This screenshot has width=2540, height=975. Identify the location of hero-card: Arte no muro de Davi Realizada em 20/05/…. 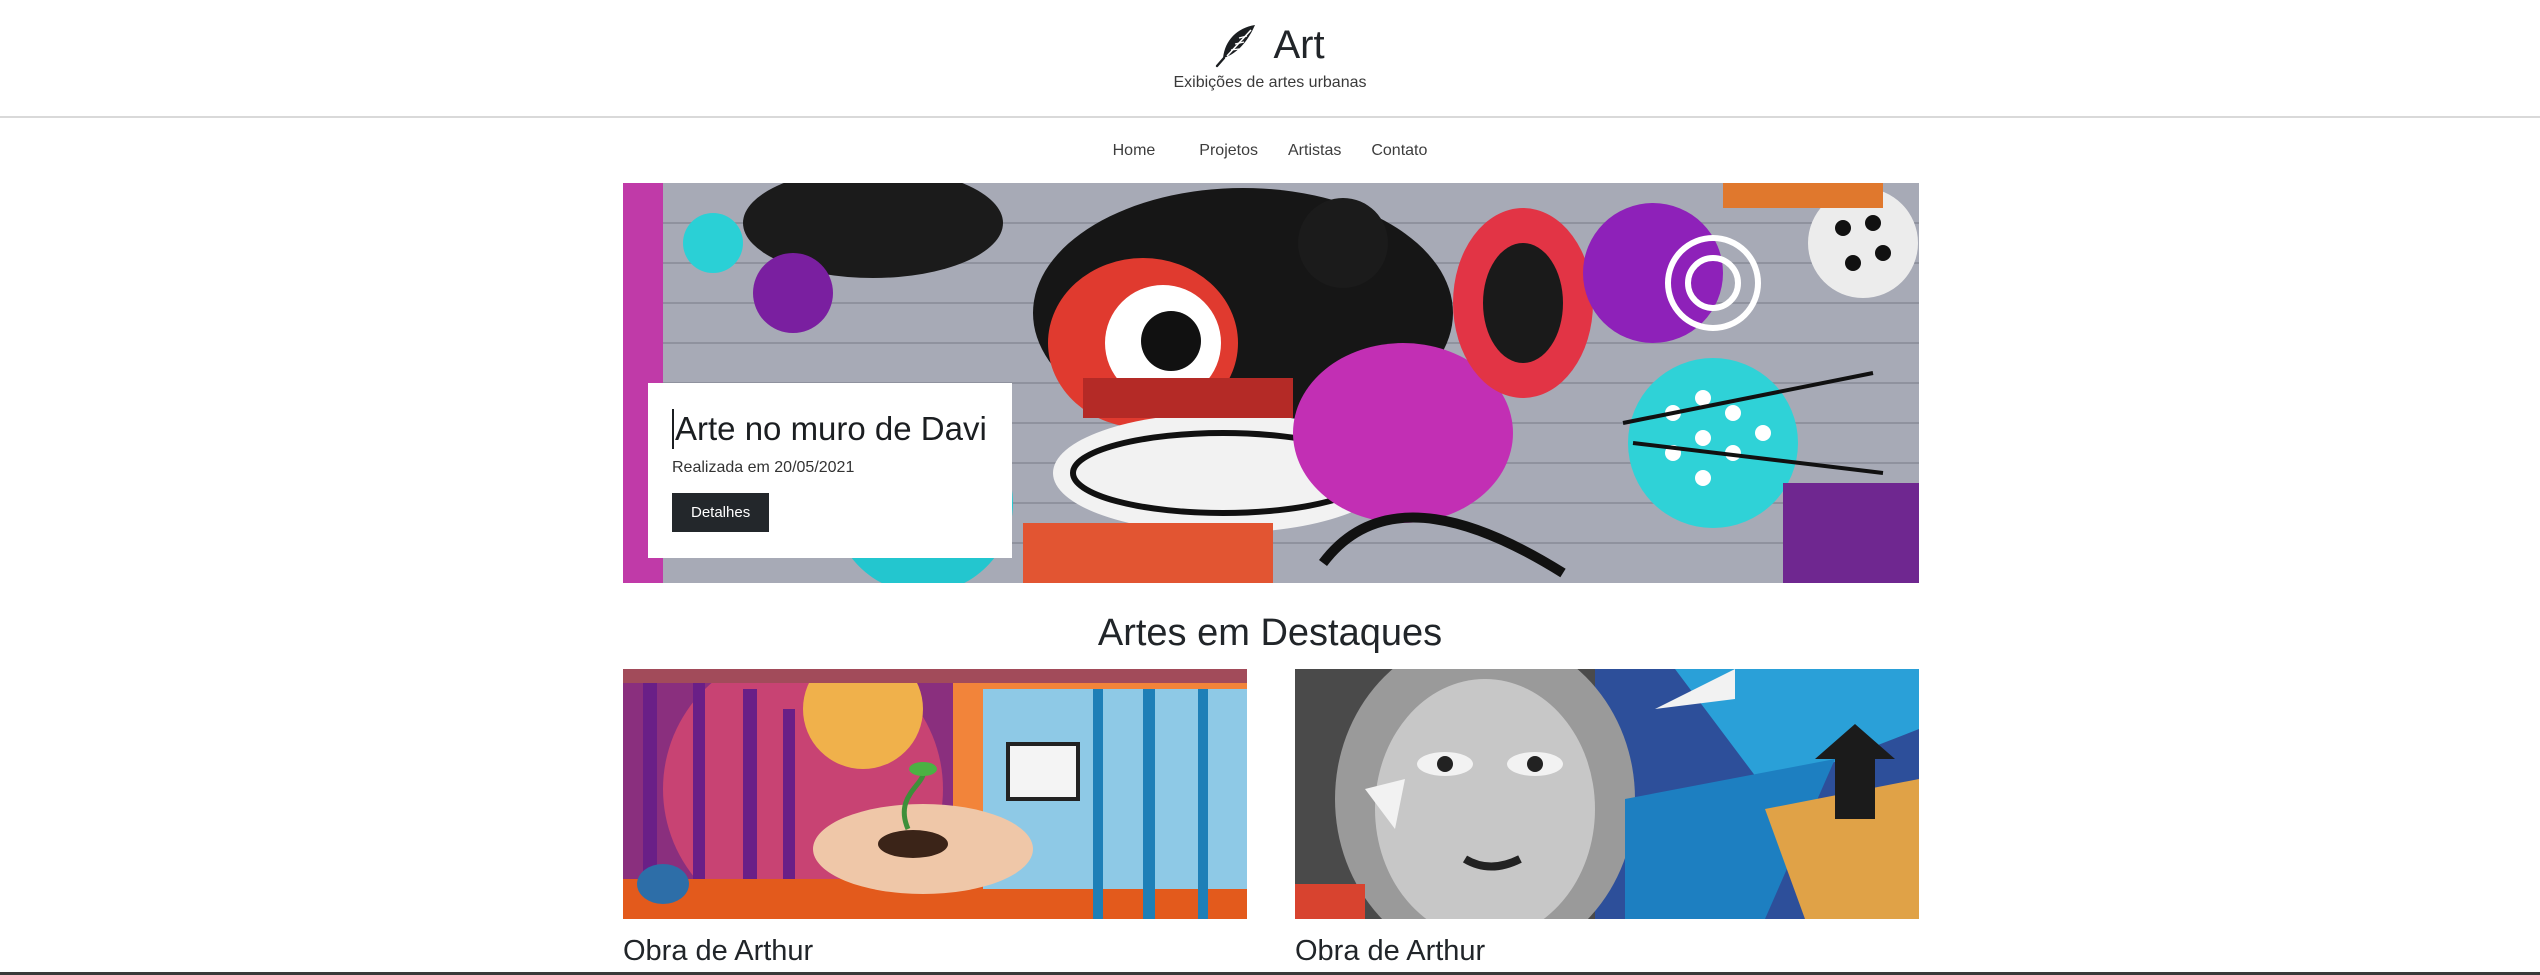
(830, 470).